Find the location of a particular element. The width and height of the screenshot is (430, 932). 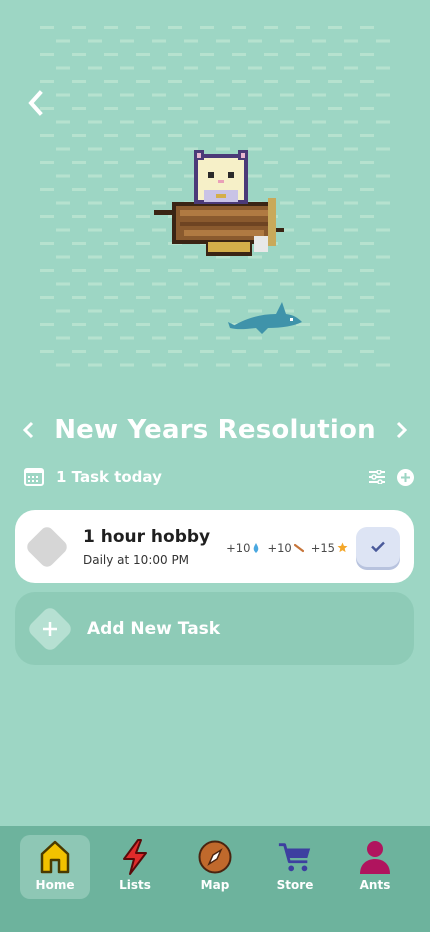

stick-icon is located at coordinates (298, 547).